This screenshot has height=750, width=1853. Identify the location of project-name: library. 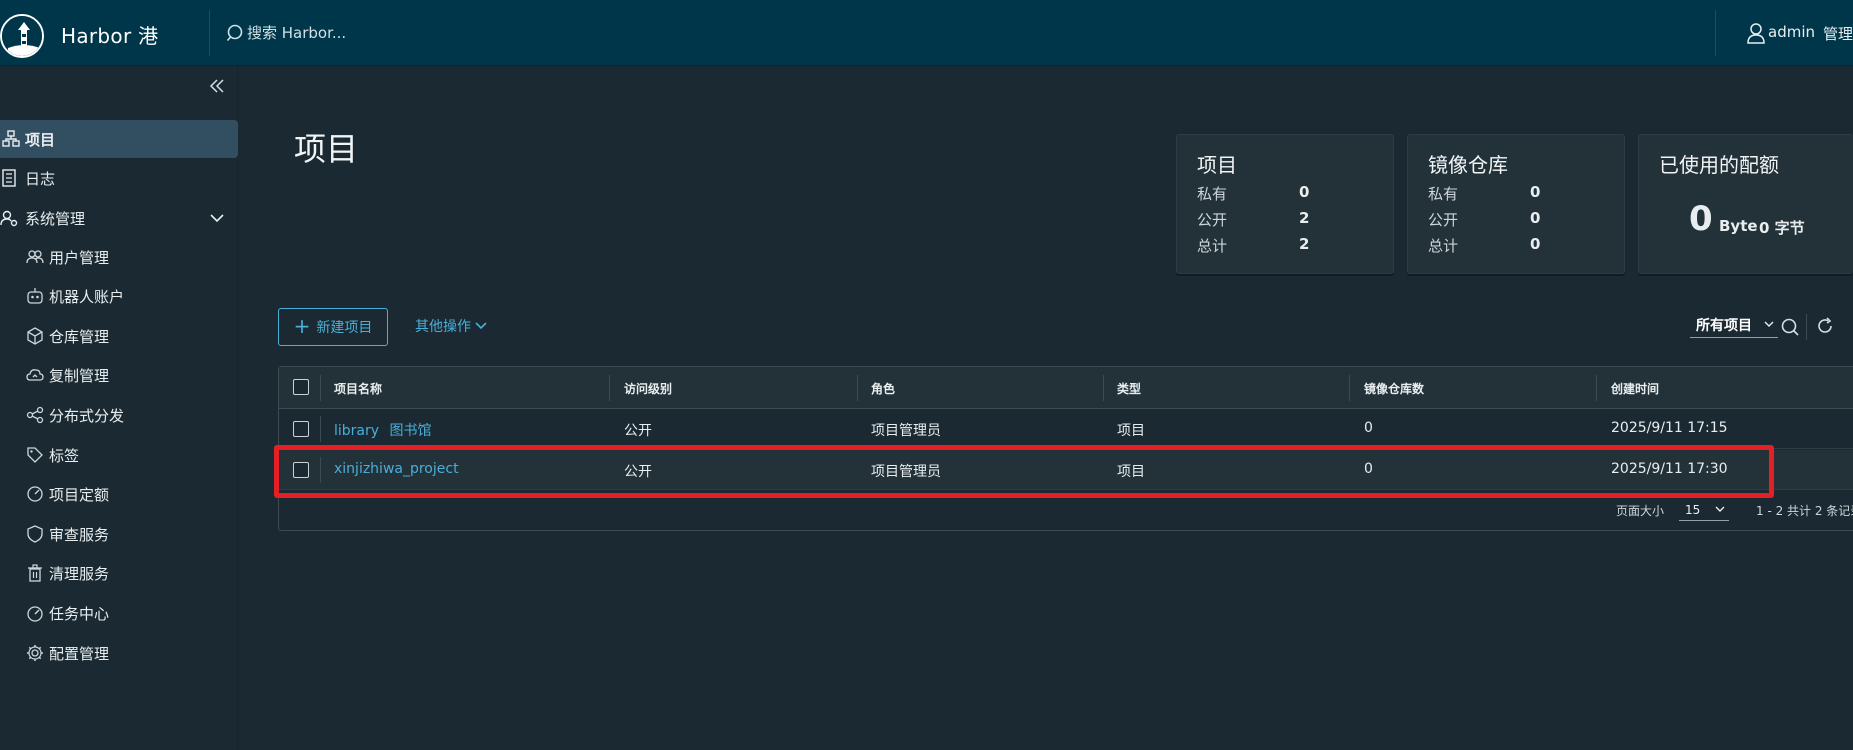
(357, 431).